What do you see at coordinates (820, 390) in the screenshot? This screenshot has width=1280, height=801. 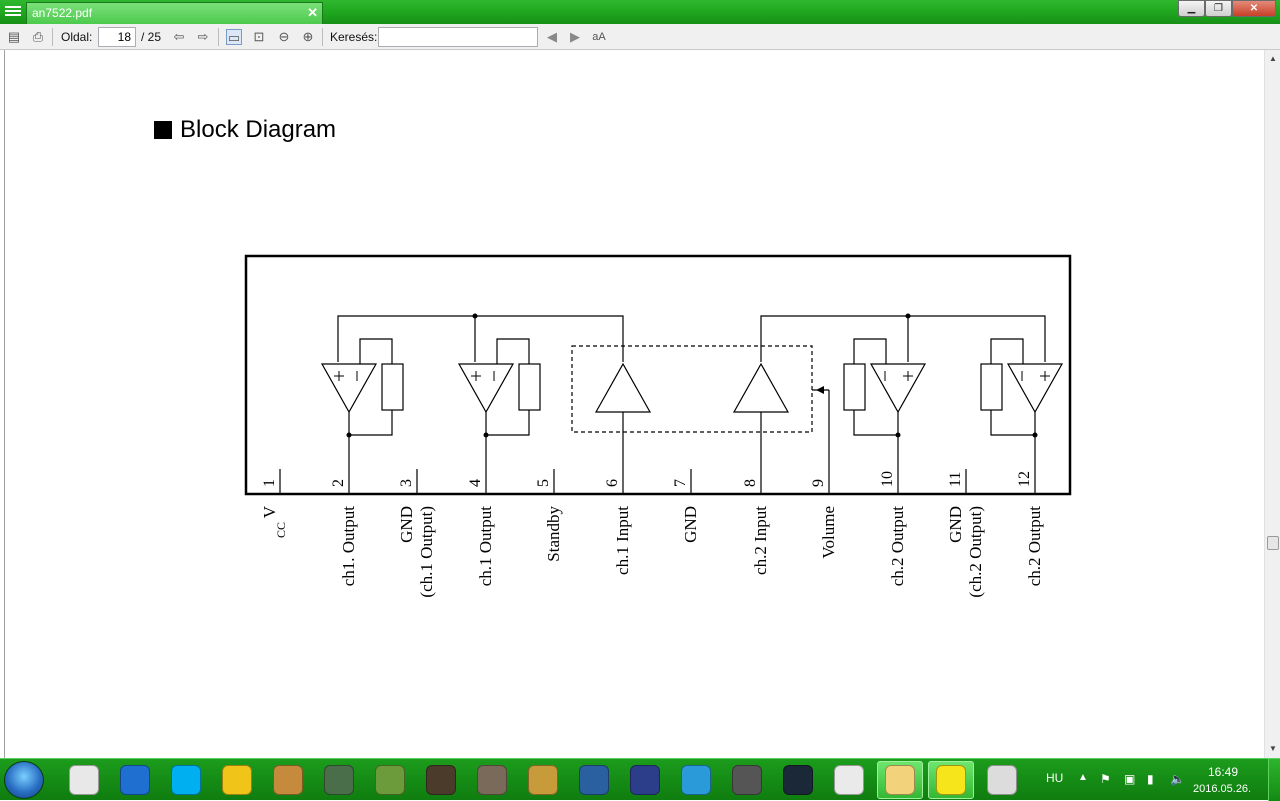 I see `volume-arrow-icon` at bounding box center [820, 390].